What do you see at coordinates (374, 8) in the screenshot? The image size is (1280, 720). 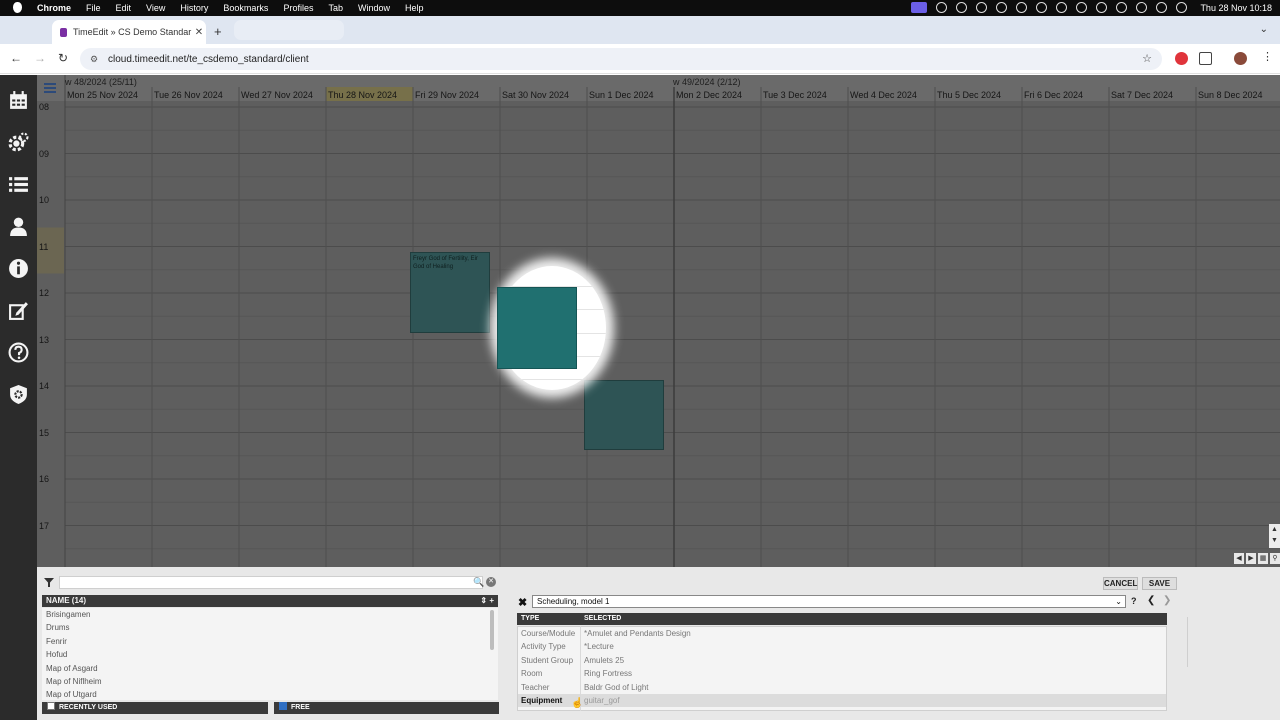 I see `menu-window: Window` at bounding box center [374, 8].